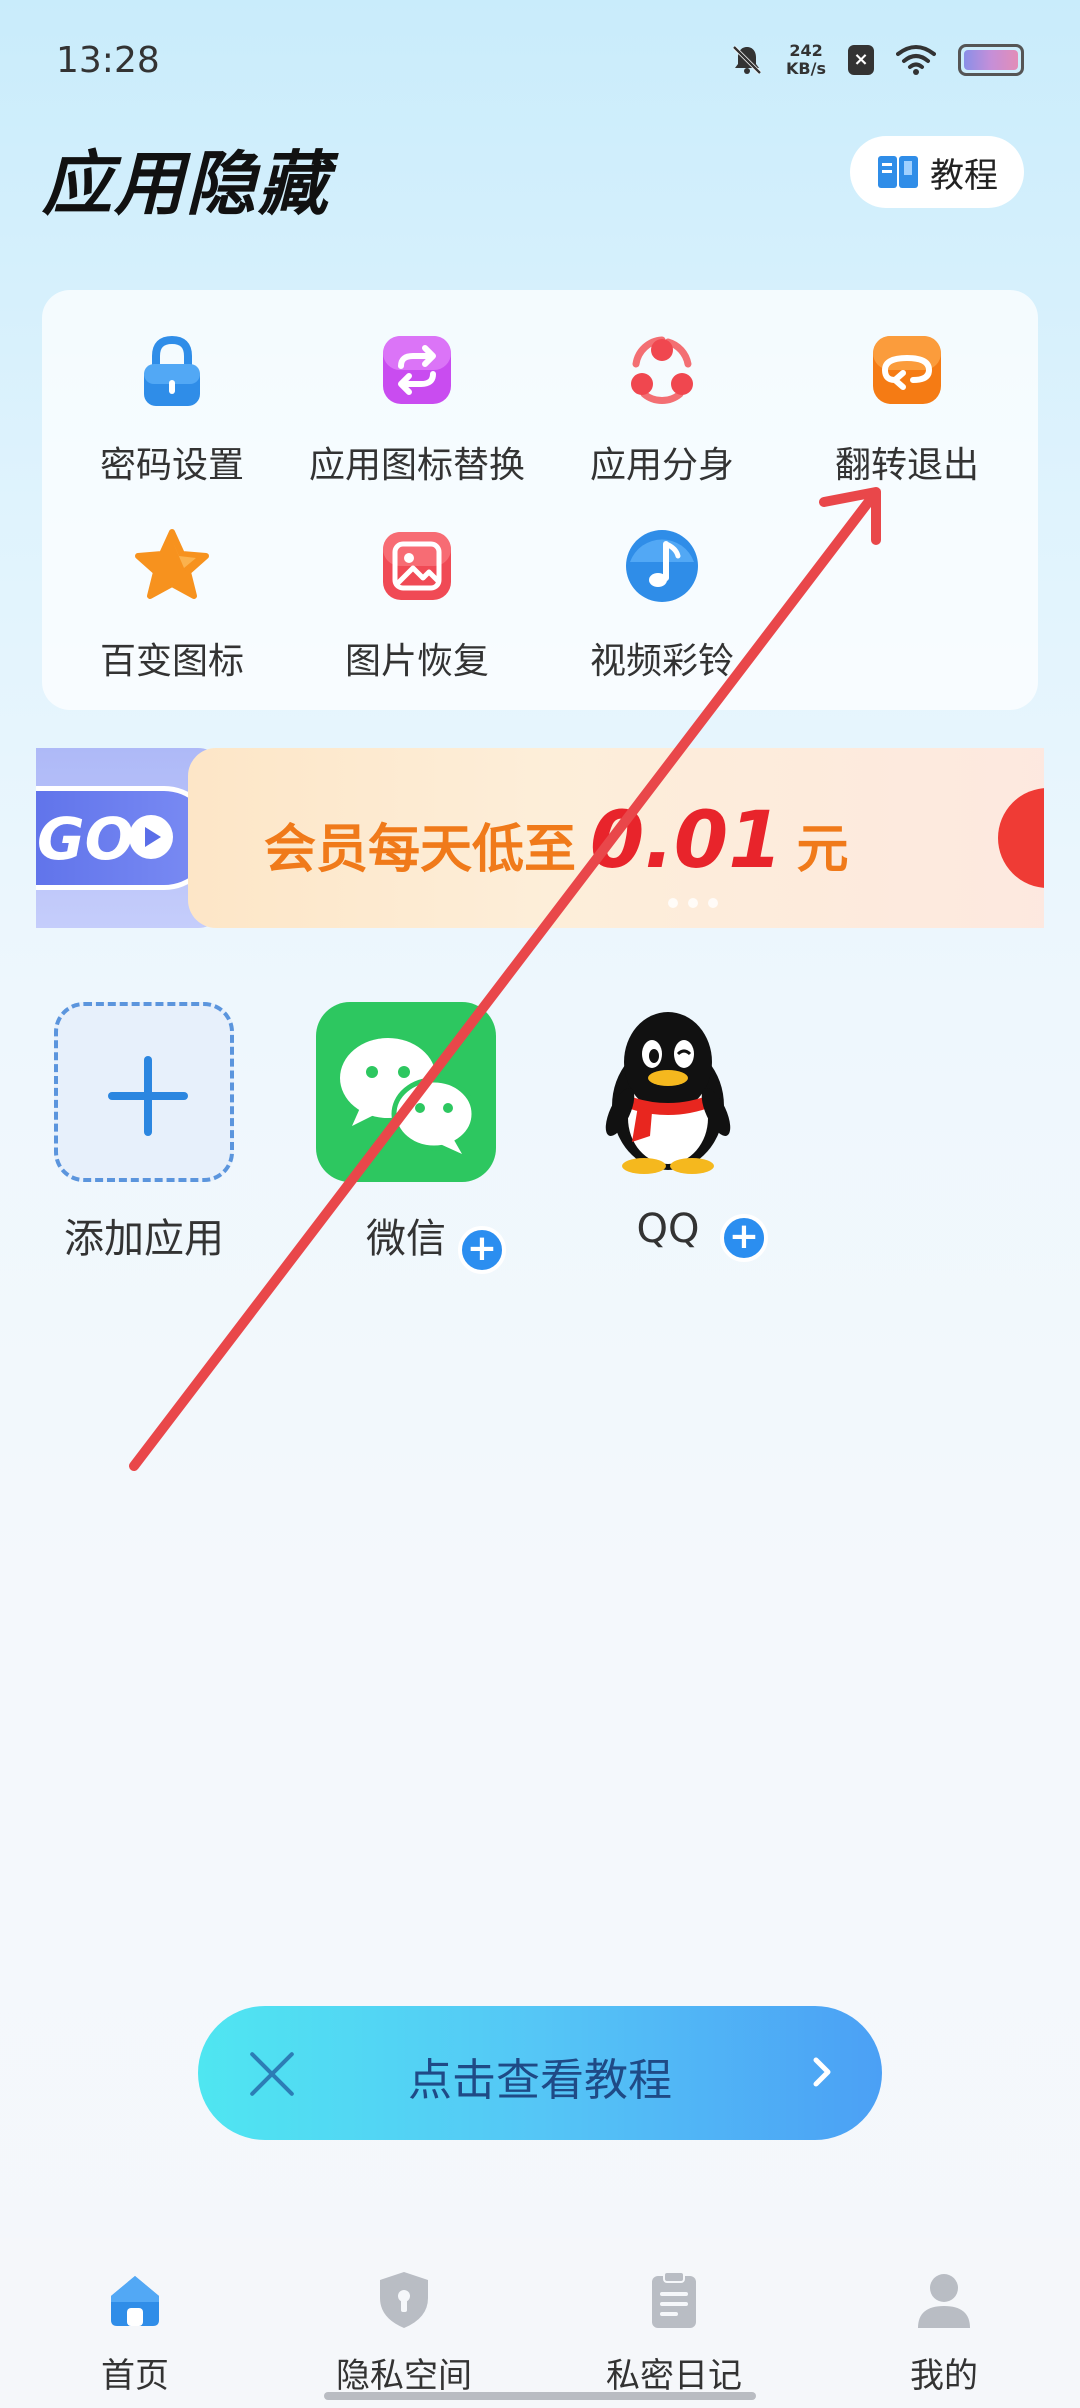  Describe the element at coordinates (417, 409) in the screenshot. I see `tool-icon-replace: 应用图标替换` at that location.